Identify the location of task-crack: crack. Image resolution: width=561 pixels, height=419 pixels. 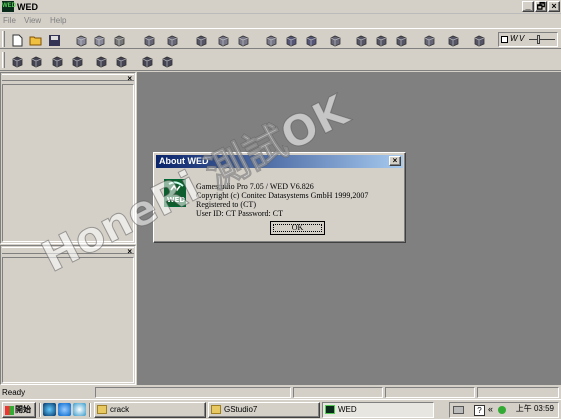
(150, 410).